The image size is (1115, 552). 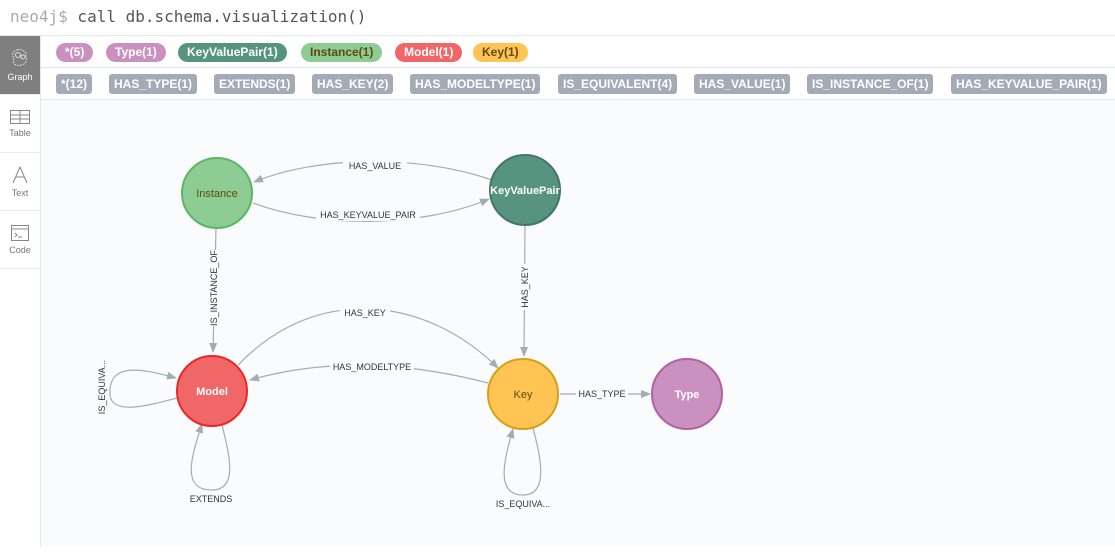 I want to click on node-label: KeyValuePair, so click(x=525, y=191).